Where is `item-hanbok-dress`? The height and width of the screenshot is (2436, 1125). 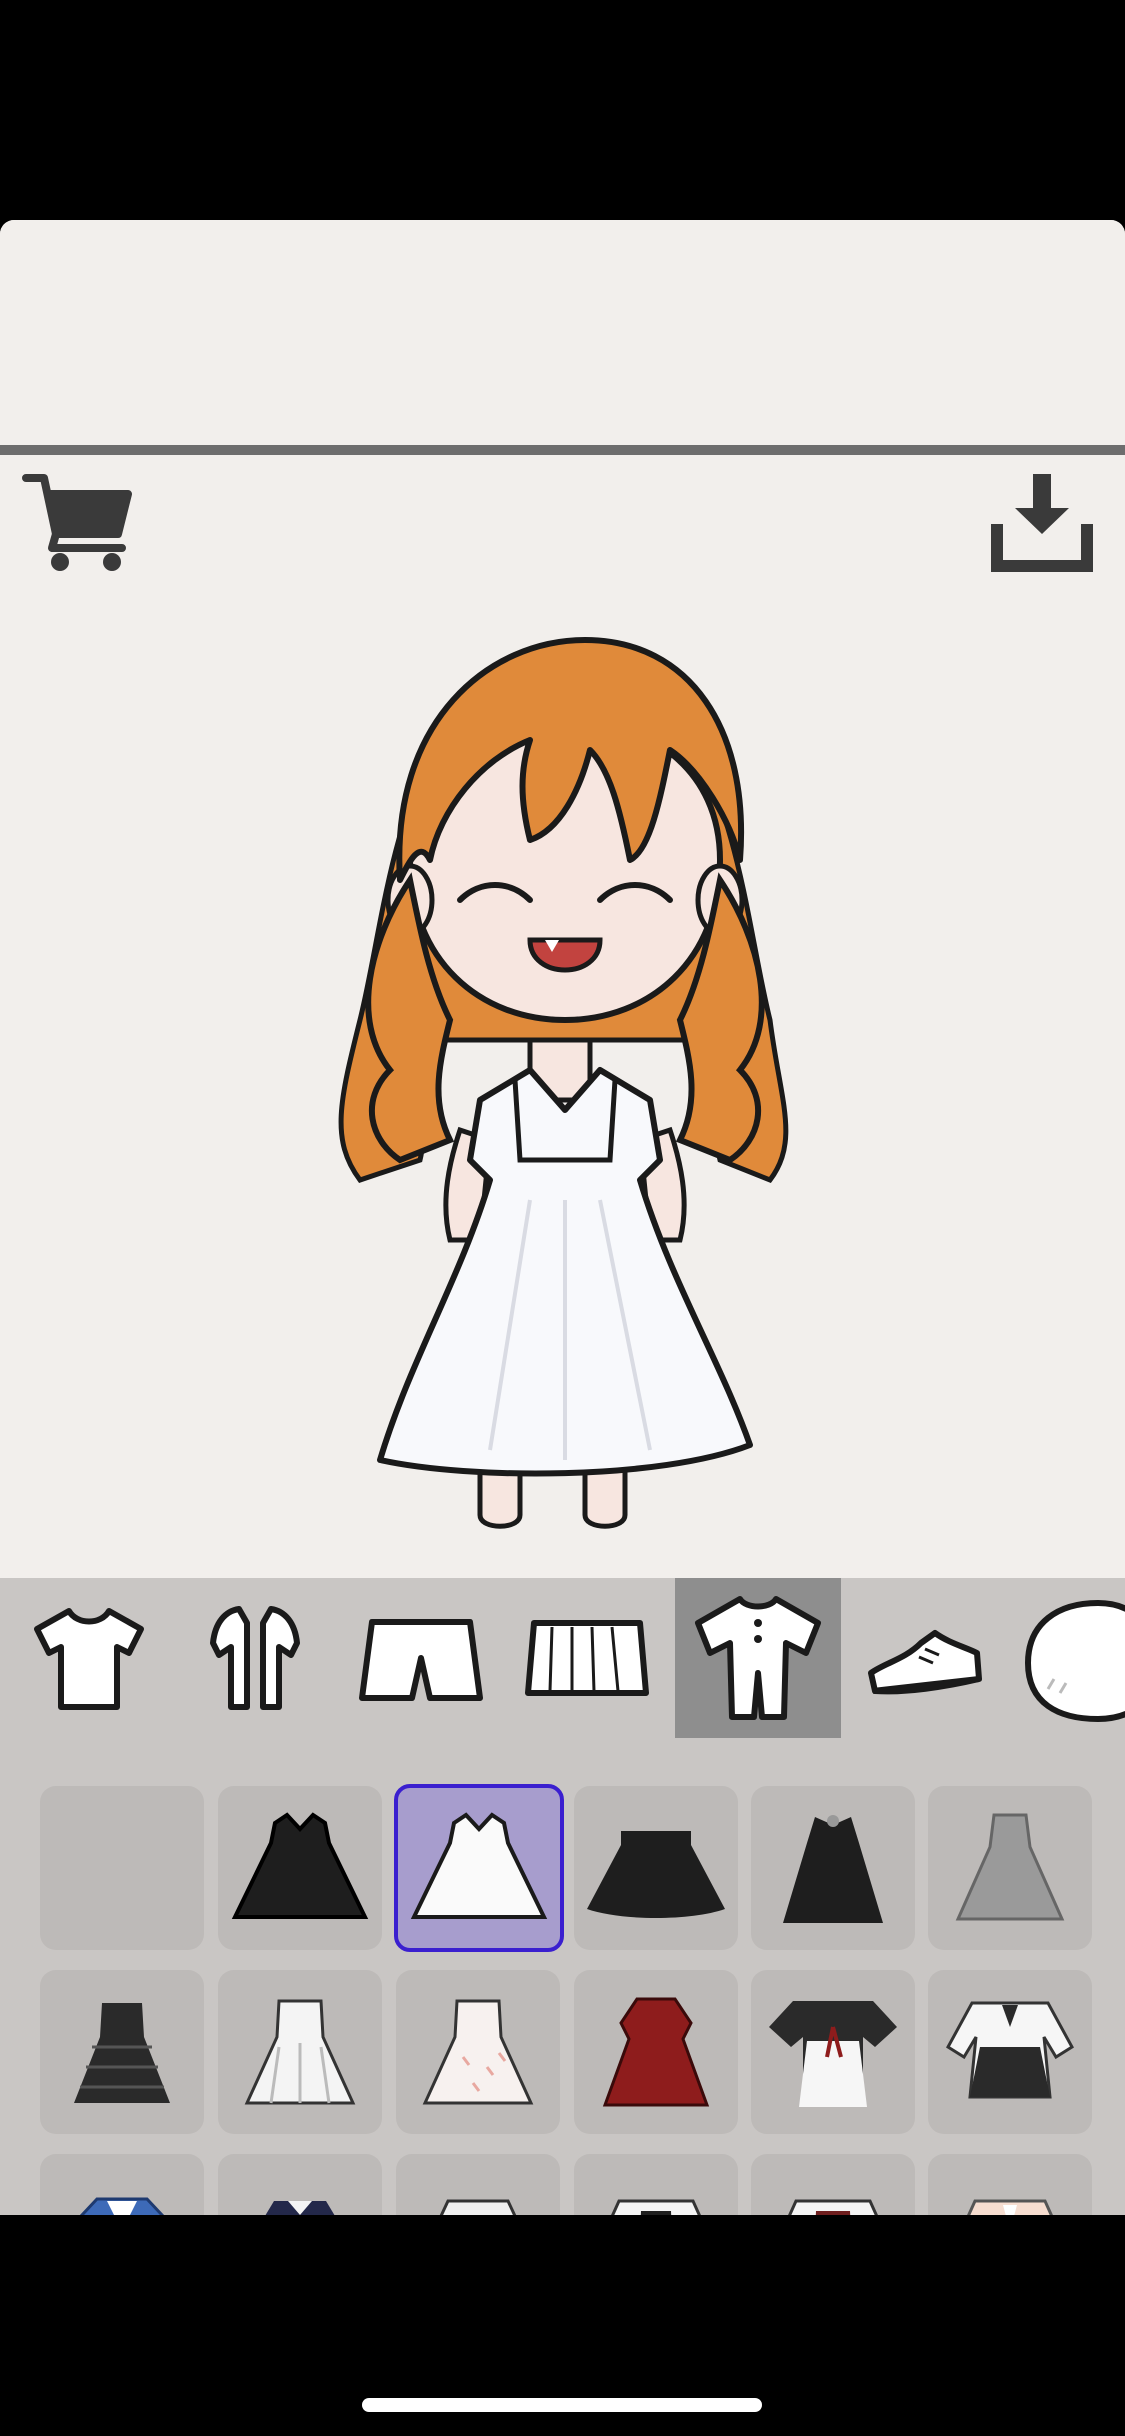
item-hanbok-dress is located at coordinates (833, 2052).